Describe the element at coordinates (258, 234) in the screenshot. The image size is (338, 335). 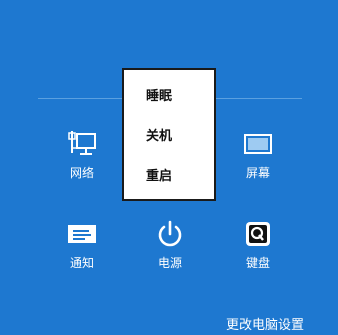
I see `keyboard-icon` at that location.